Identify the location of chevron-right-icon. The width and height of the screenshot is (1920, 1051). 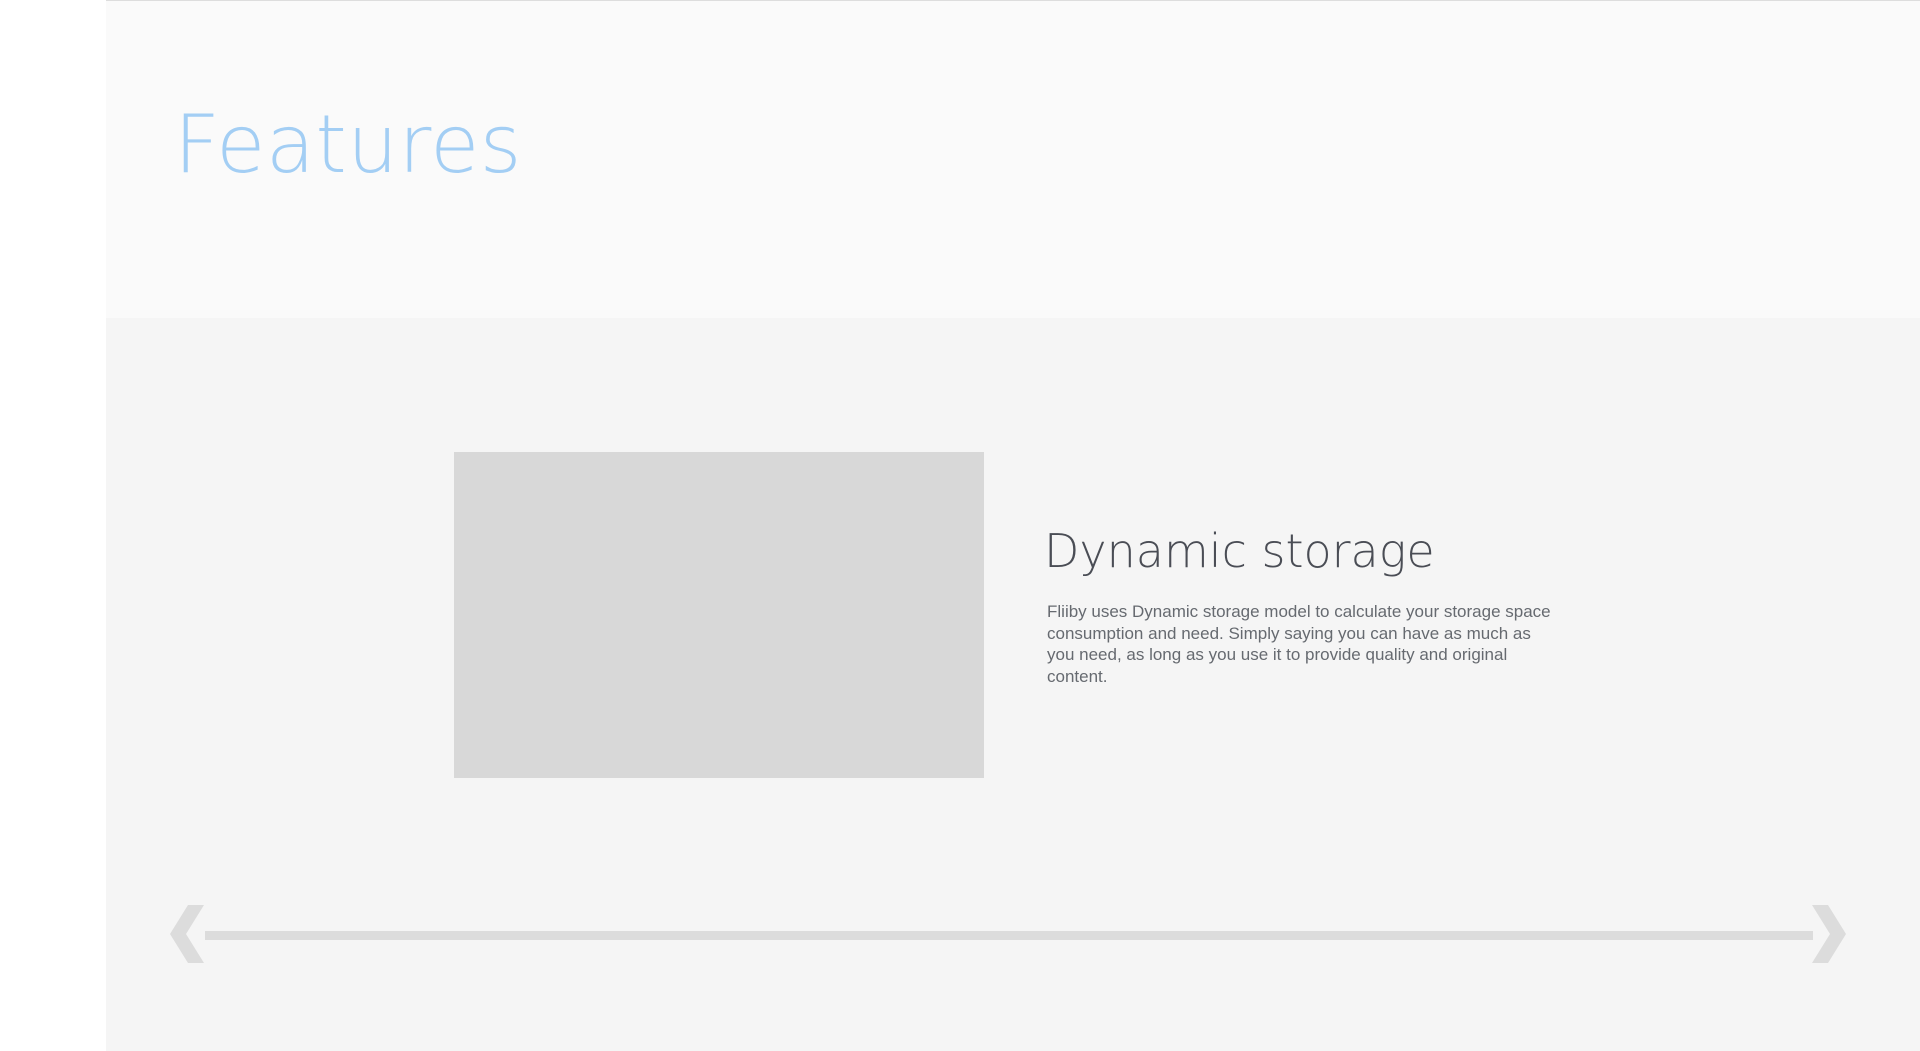
(1829, 934).